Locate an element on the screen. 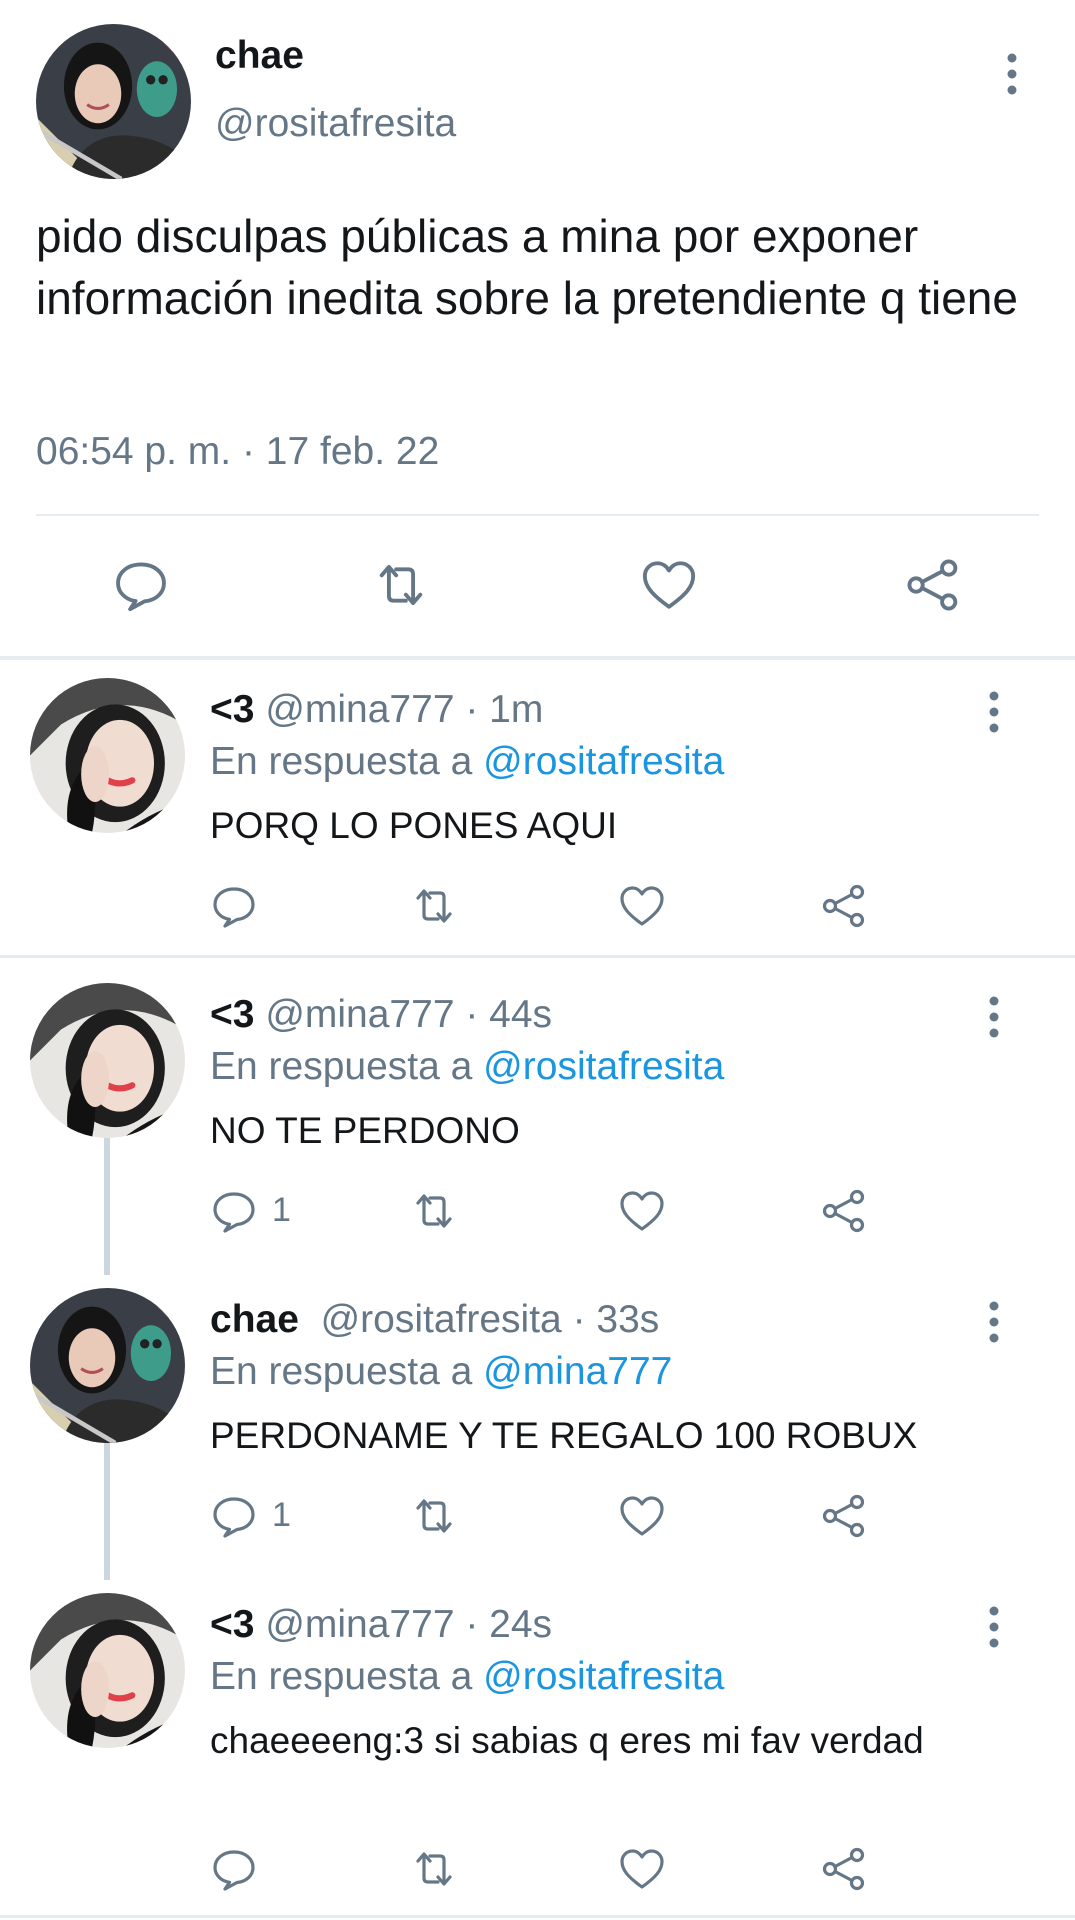  author-name: chae is located at coordinates (259, 56).